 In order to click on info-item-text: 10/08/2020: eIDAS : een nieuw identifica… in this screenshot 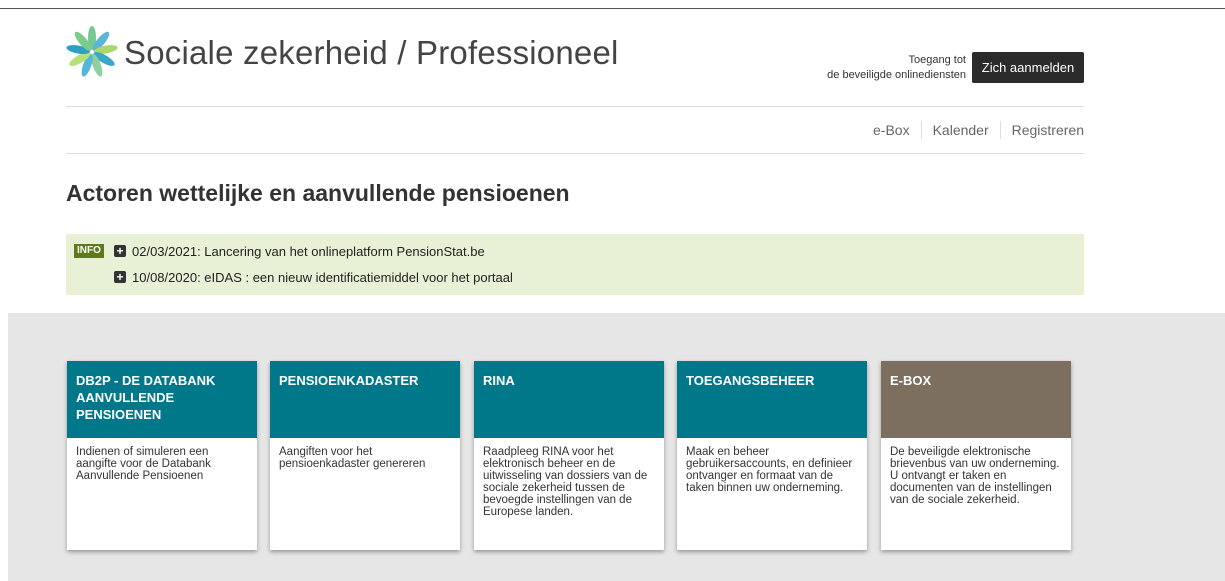, I will do `click(322, 277)`.